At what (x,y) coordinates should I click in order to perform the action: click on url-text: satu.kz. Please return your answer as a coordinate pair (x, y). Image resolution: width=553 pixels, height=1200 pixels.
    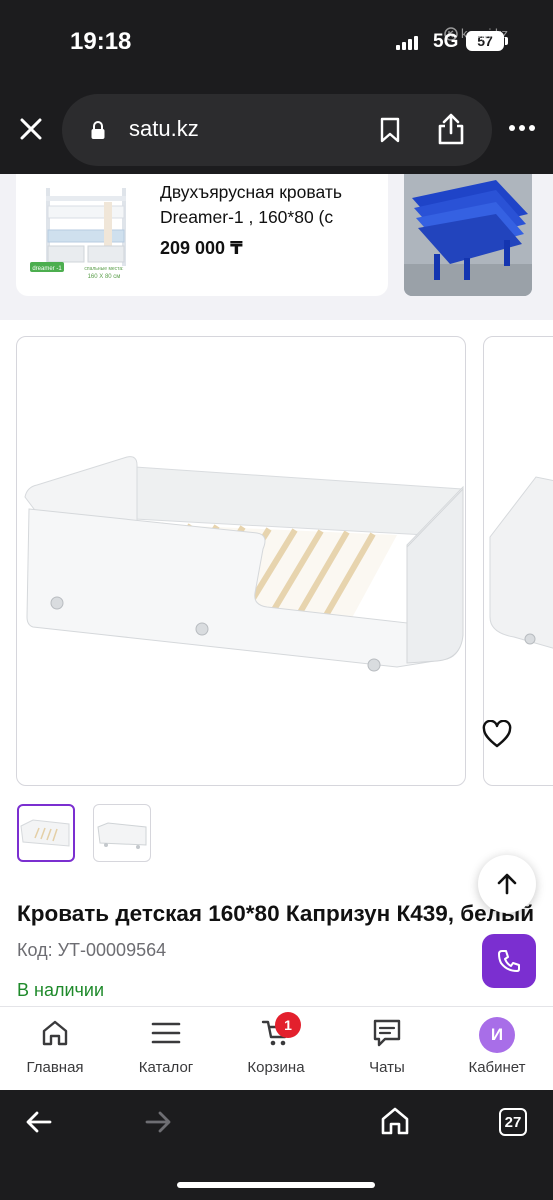
    Looking at the image, I should click on (164, 129).